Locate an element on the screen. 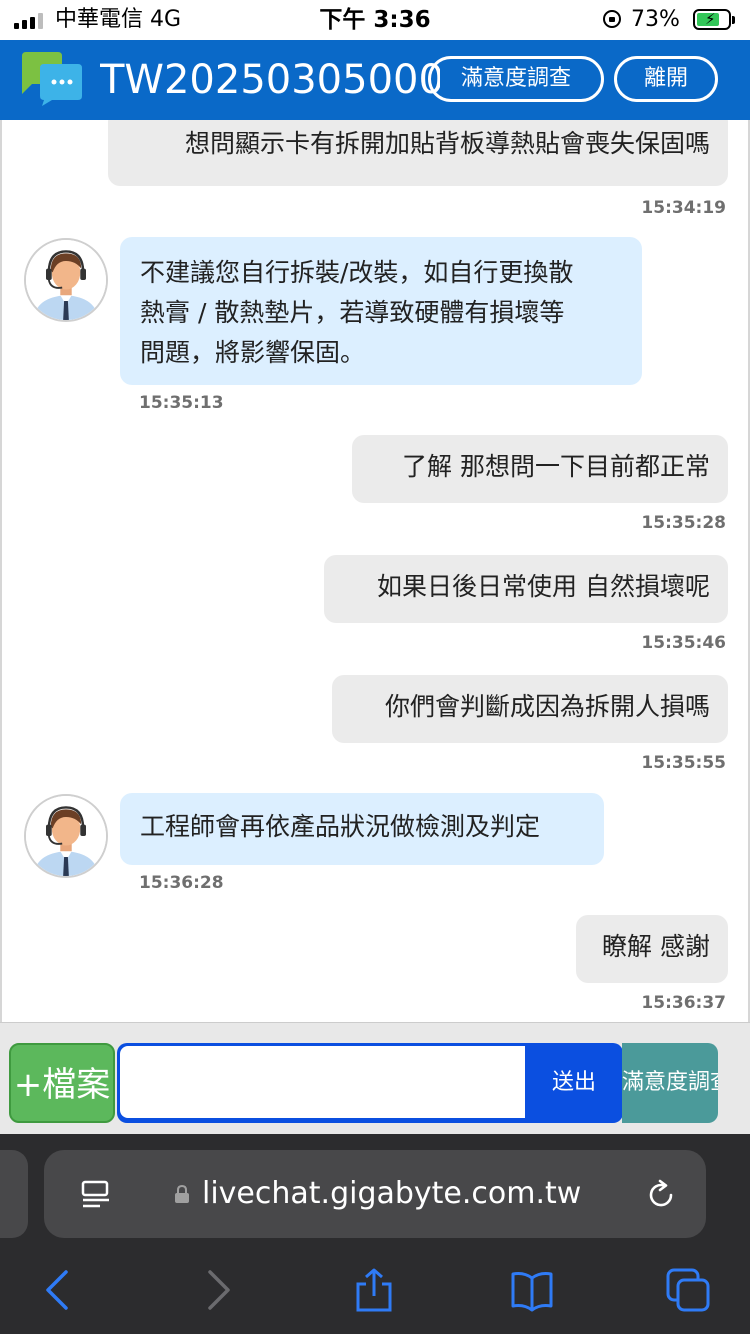 The height and width of the screenshot is (1334, 750). message-timestamp: 15:36:37 is located at coordinates (683, 1003).